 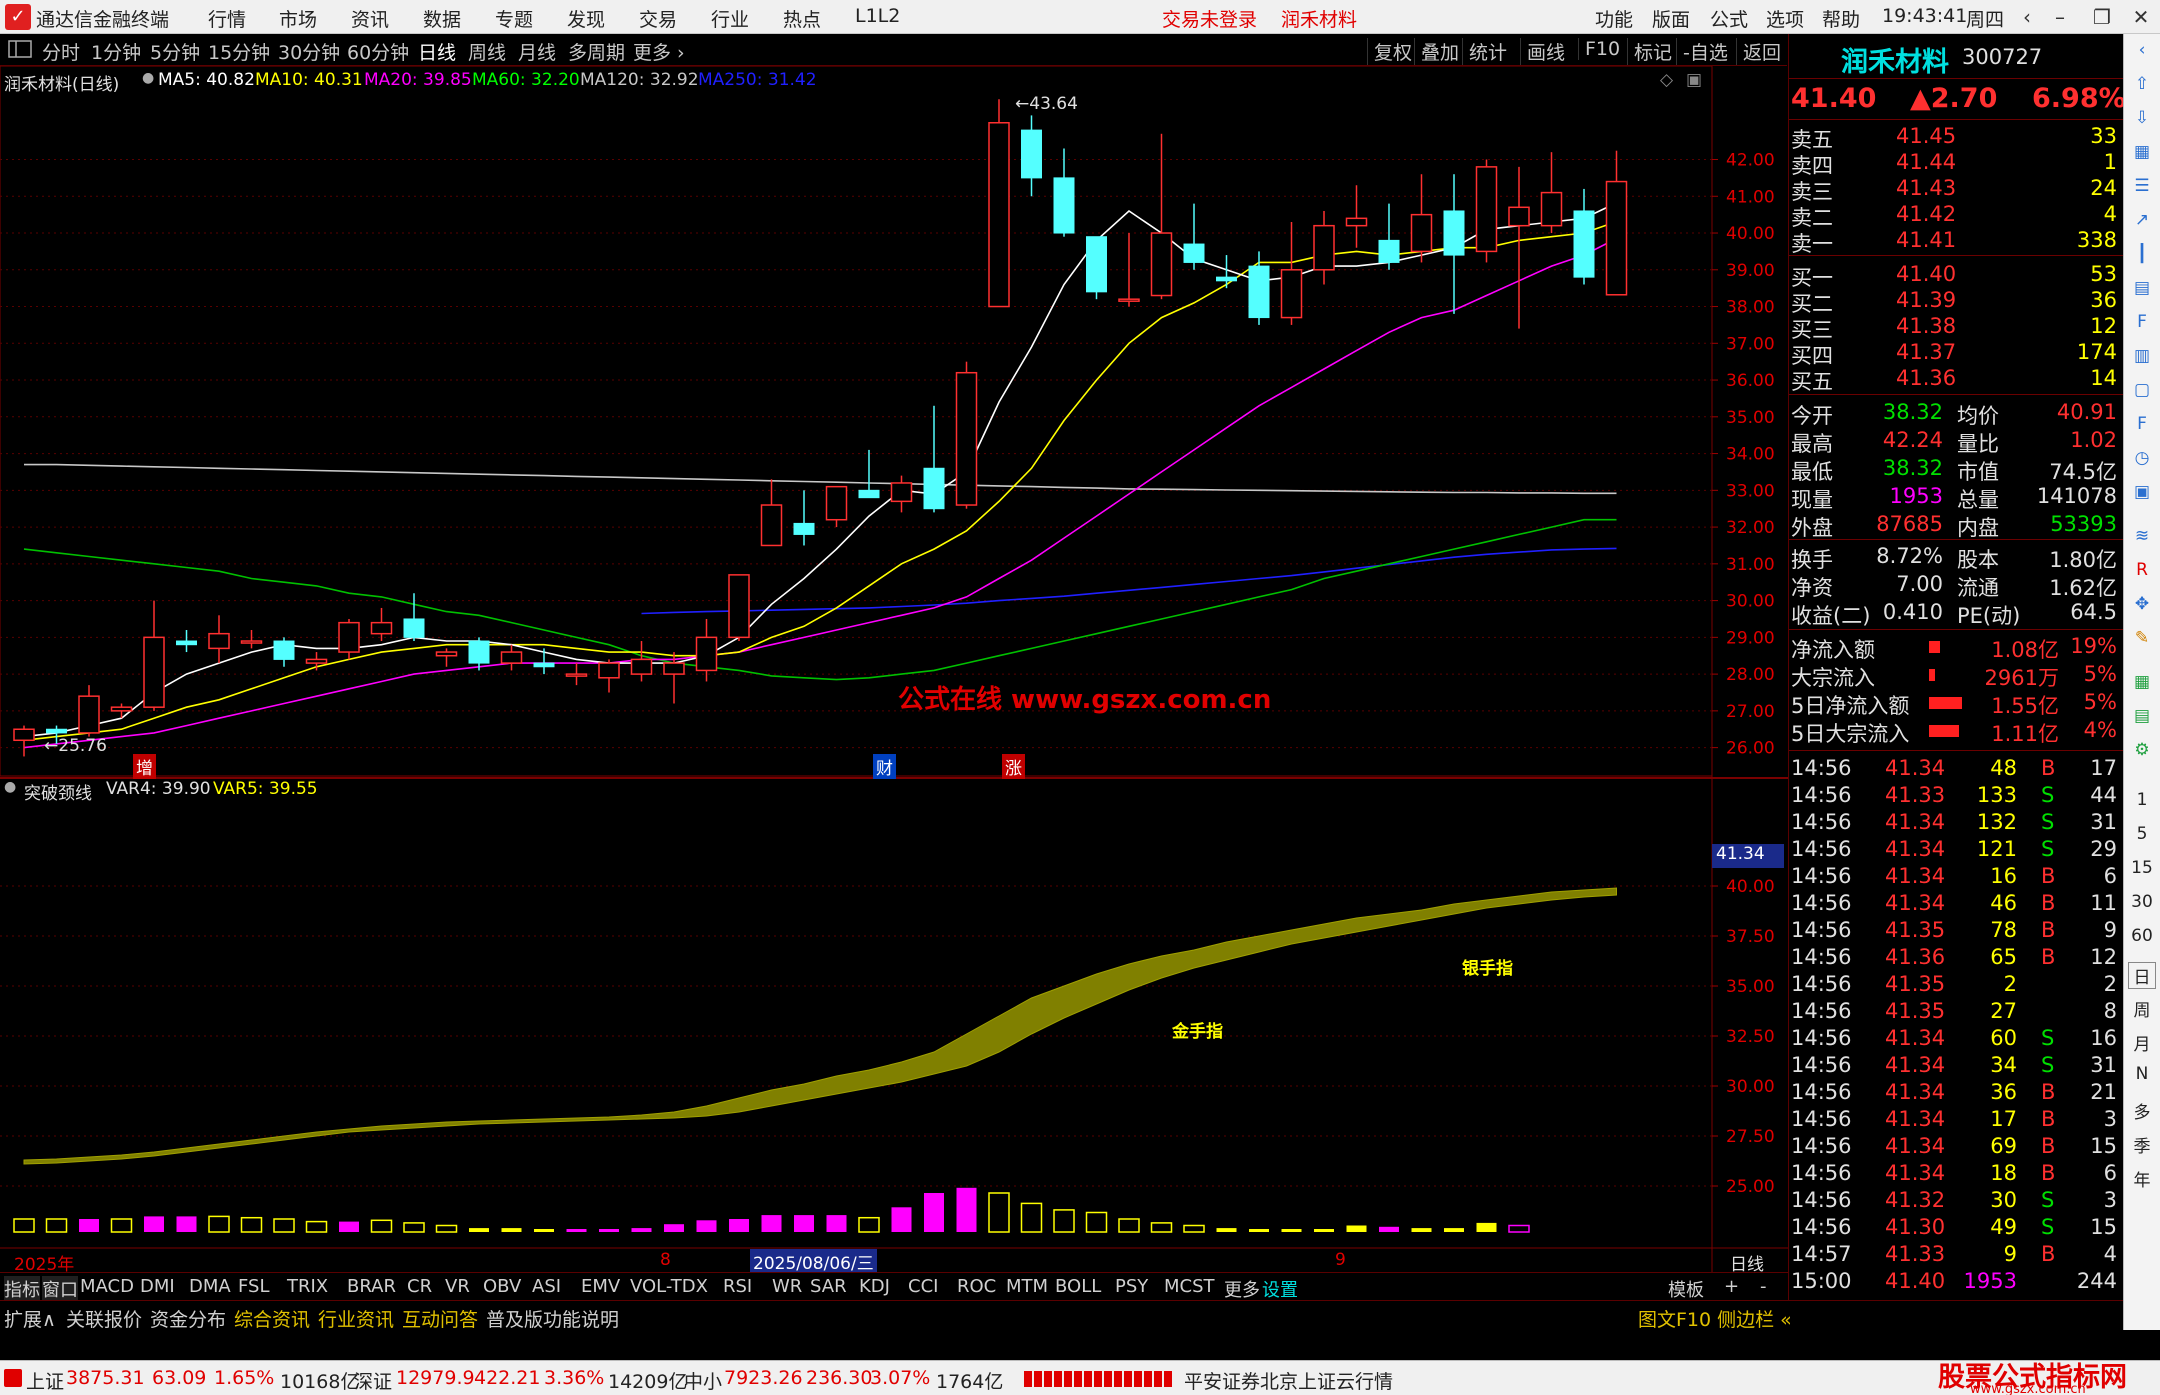 I want to click on menu-zhuanti: 专题, so click(x=514, y=18).